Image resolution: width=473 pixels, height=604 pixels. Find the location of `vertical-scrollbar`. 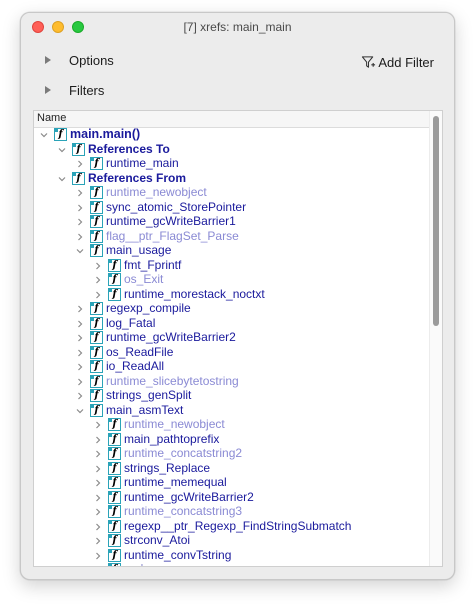

vertical-scrollbar is located at coordinates (435, 338).